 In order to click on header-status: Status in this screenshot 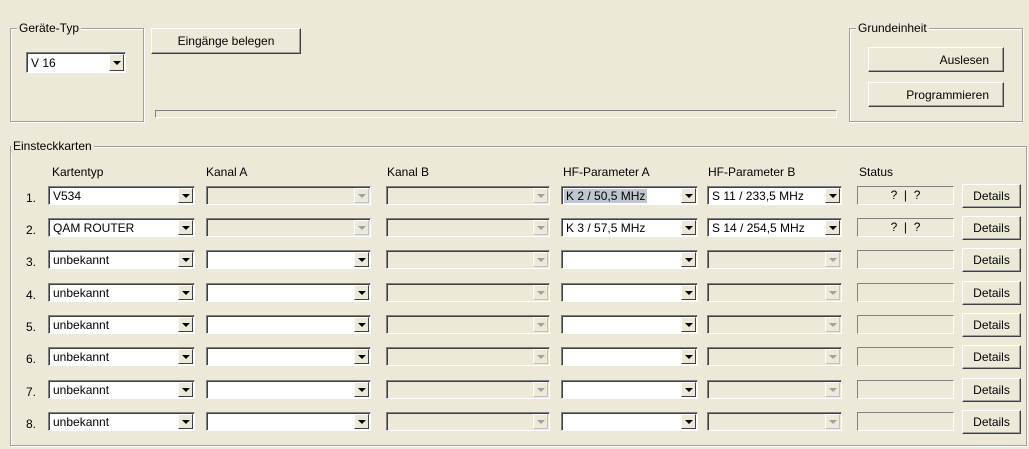, I will do `click(876, 172)`.